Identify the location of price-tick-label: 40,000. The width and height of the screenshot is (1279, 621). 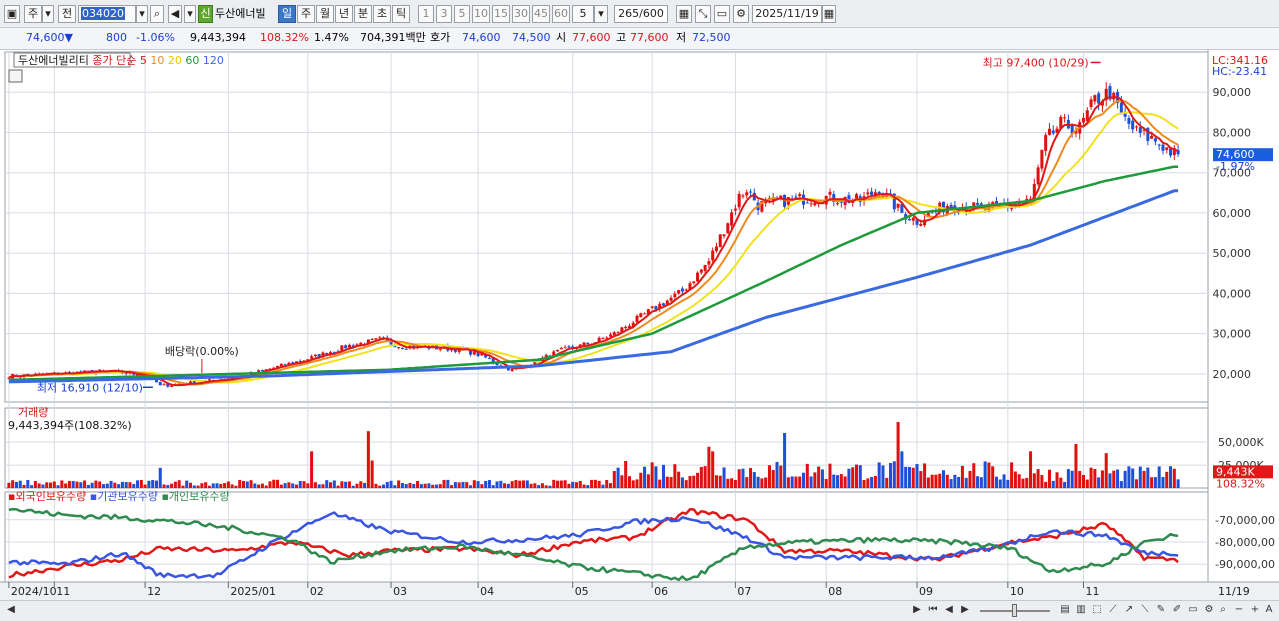
(1232, 293).